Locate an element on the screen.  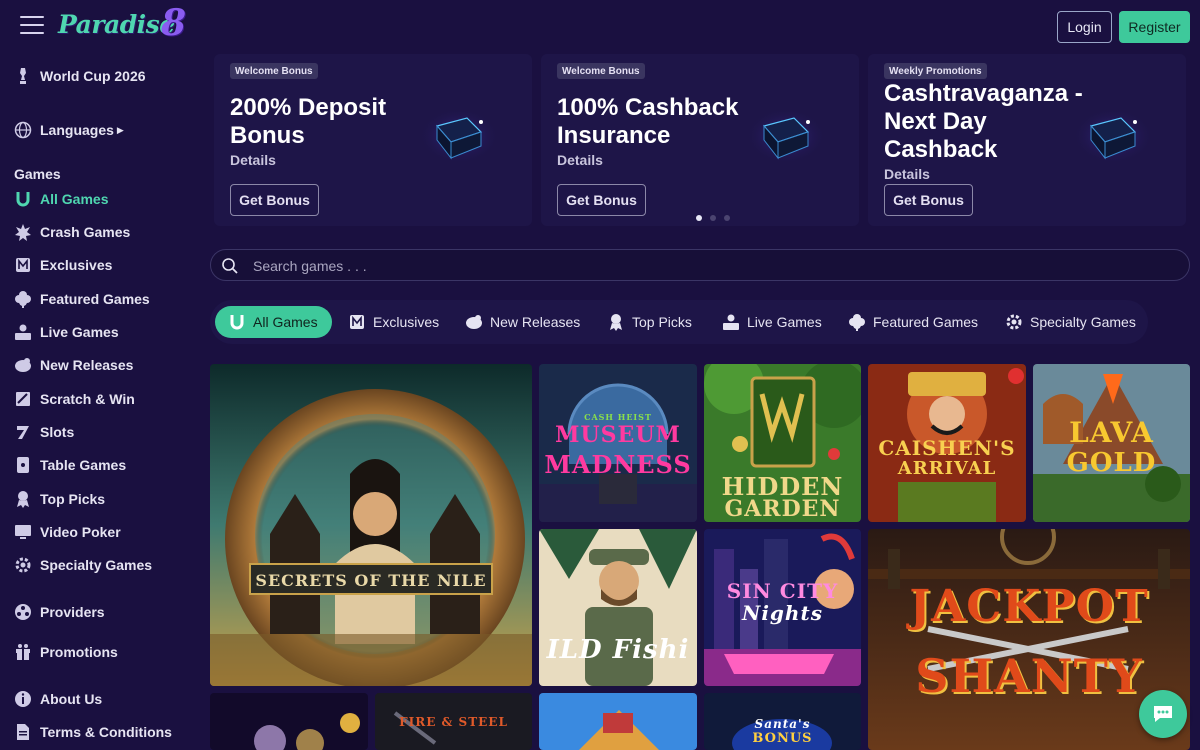
game-tile-museum-madness: CASH HEIST MUSEUM MADNESS is located at coordinates (618, 443).